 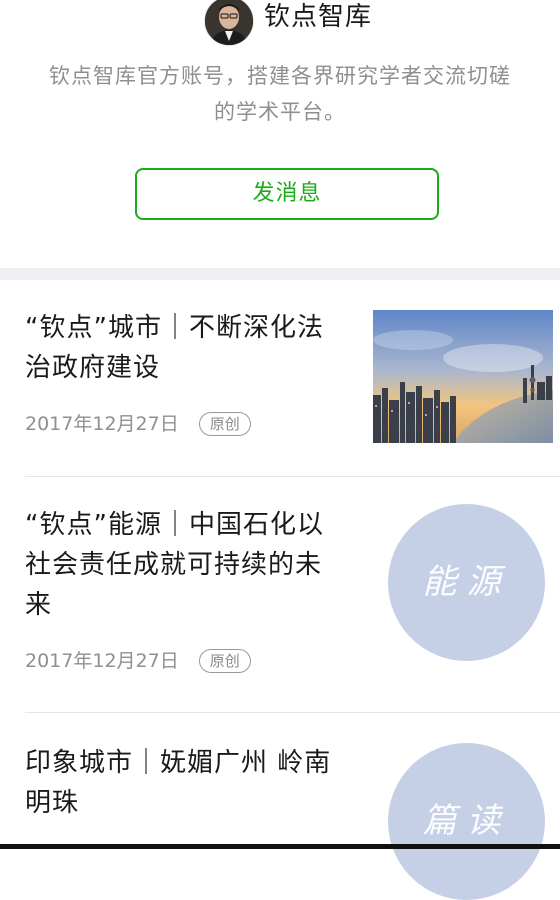 I want to click on account-description: 钦点智库官方账号，搭建各界研究学者交流切磋 的学术平台。, so click(x=280, y=94).